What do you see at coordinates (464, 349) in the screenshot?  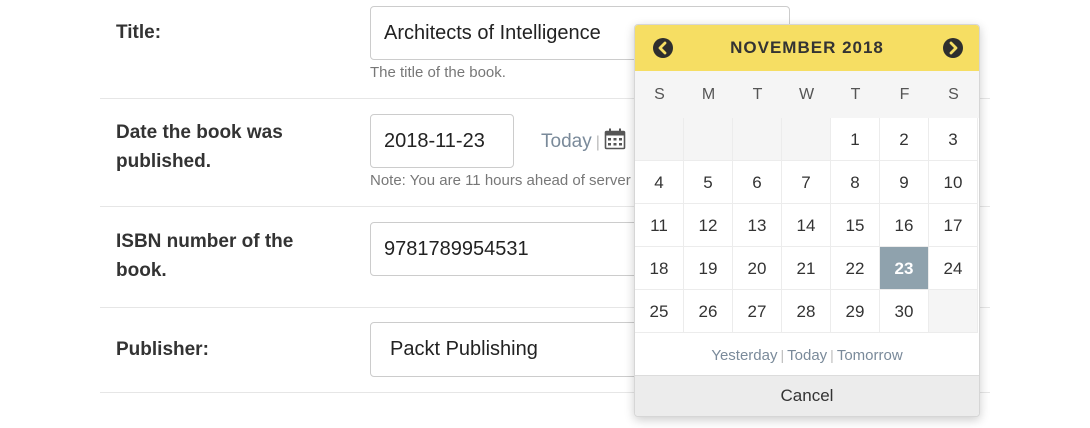 I see `publisher-selected-value: Packt Publishing` at bounding box center [464, 349].